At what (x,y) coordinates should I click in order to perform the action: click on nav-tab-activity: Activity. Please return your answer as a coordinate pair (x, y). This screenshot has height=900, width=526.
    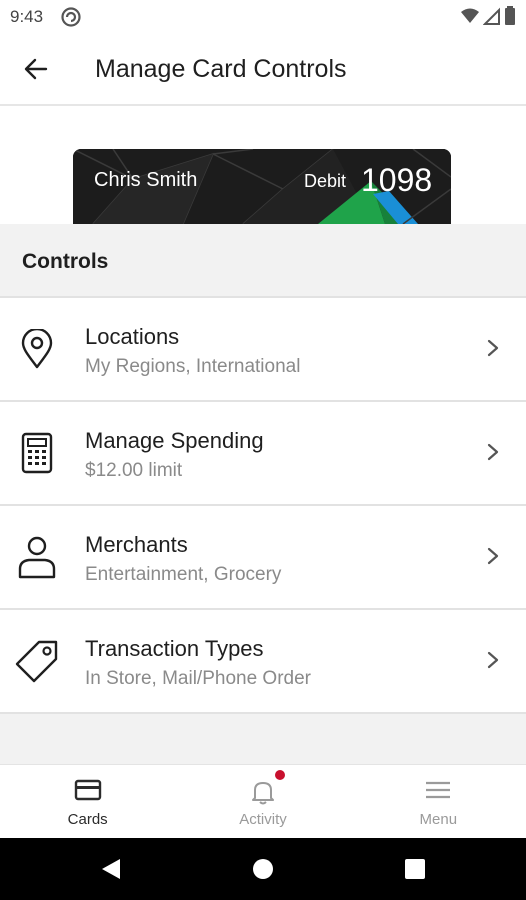
    Looking at the image, I should click on (262, 802).